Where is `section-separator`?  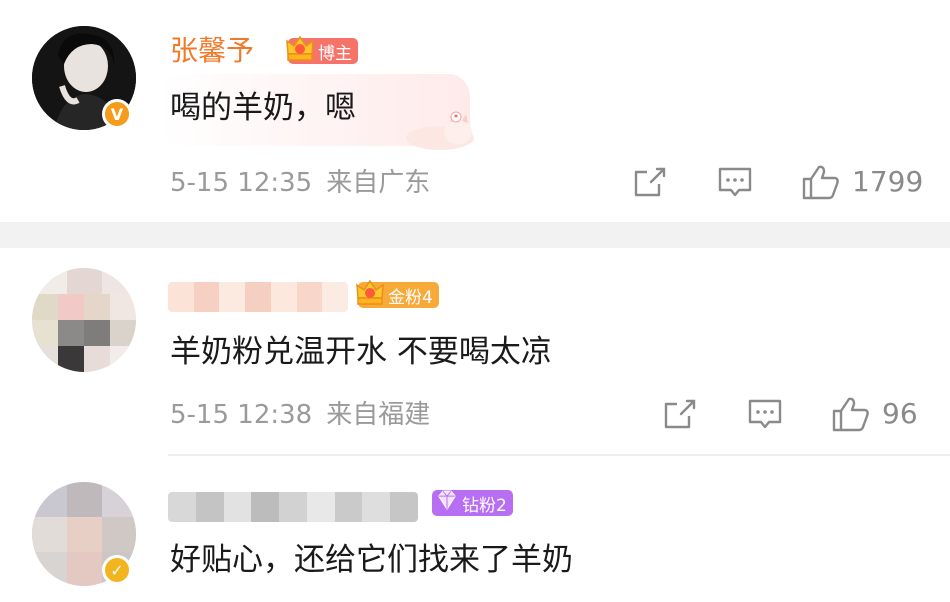 section-separator is located at coordinates (475, 235).